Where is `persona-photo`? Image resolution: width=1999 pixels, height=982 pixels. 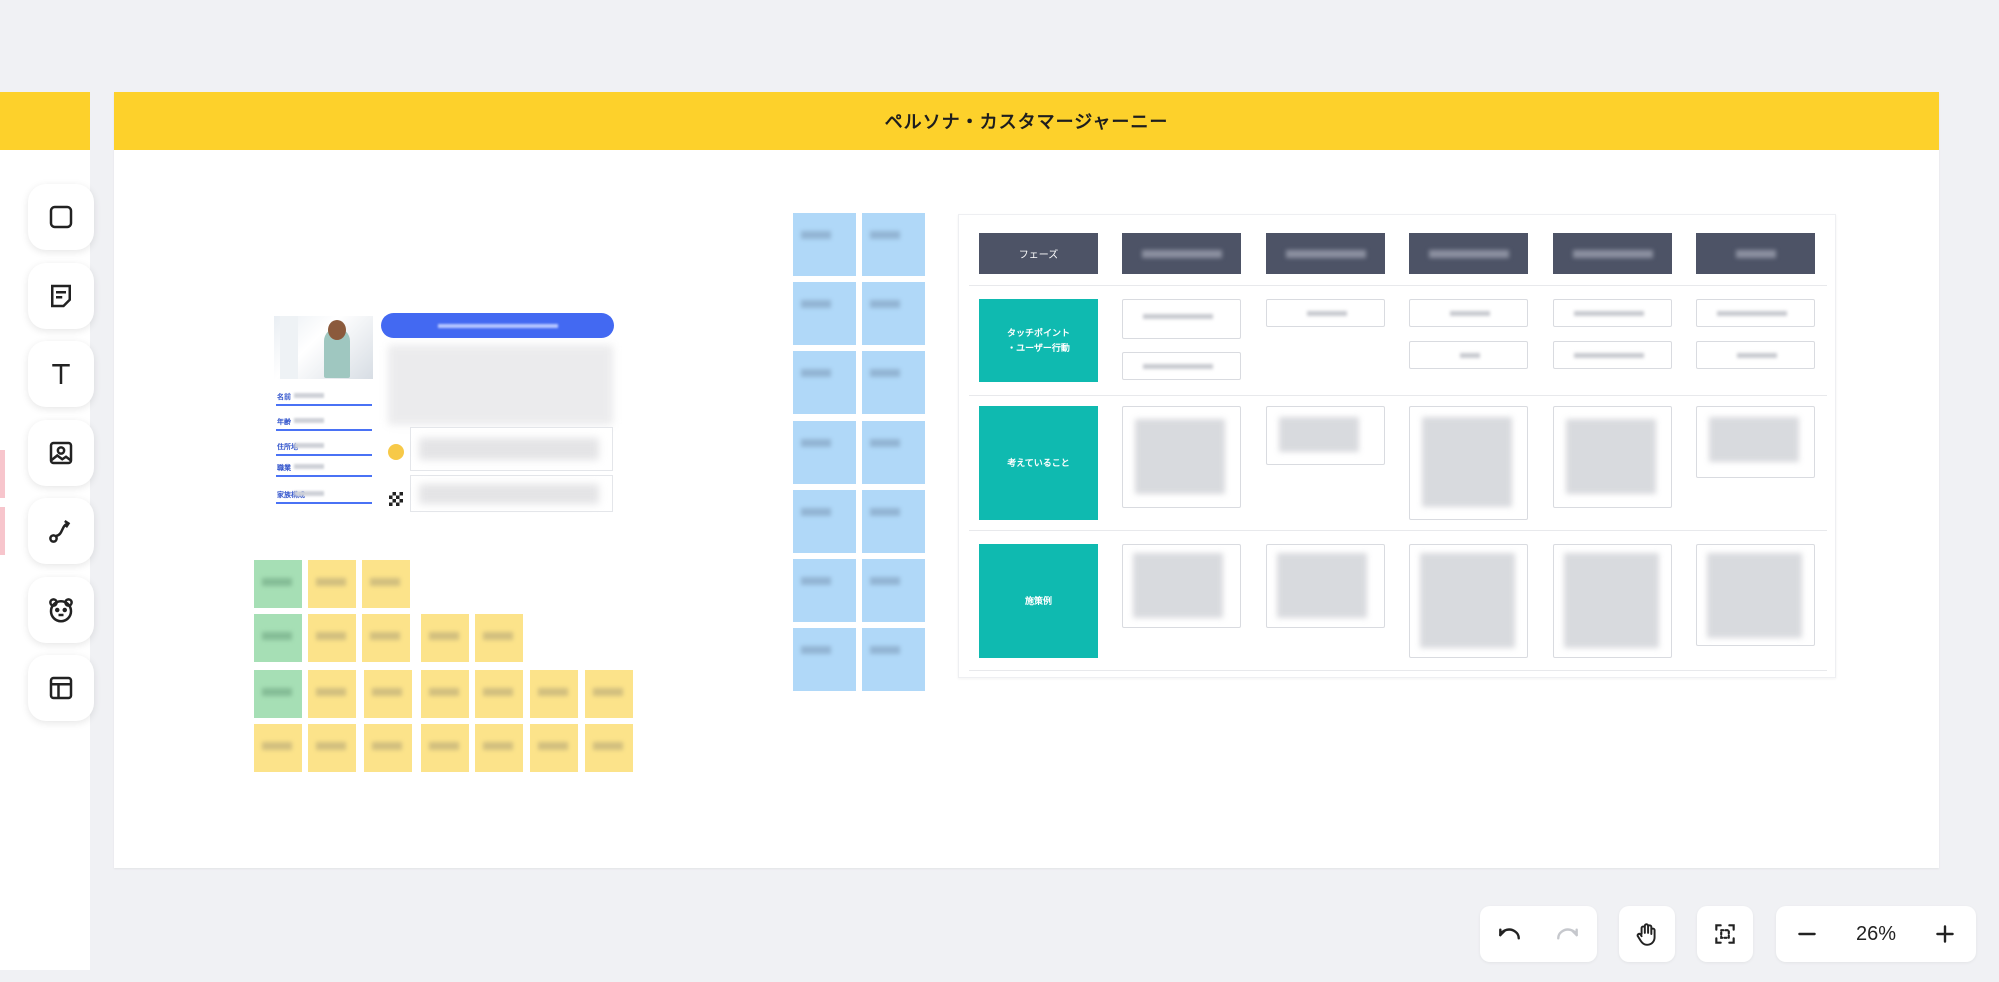 persona-photo is located at coordinates (323, 347).